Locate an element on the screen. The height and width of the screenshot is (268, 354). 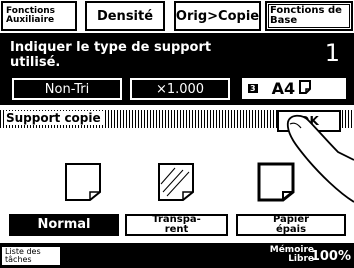
tab-original-copy-label: Orig>Copie is located at coordinates (217, 16).